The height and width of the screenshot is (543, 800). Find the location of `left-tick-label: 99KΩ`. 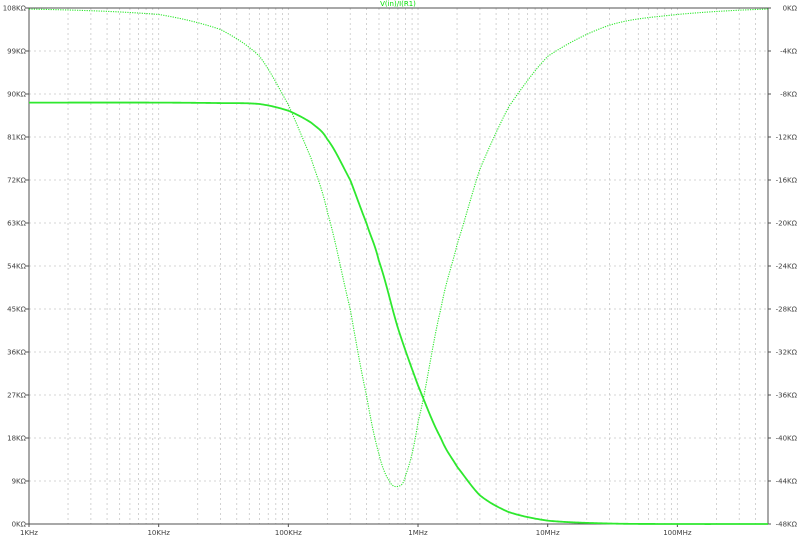

left-tick-label: 99KΩ is located at coordinates (16, 52).